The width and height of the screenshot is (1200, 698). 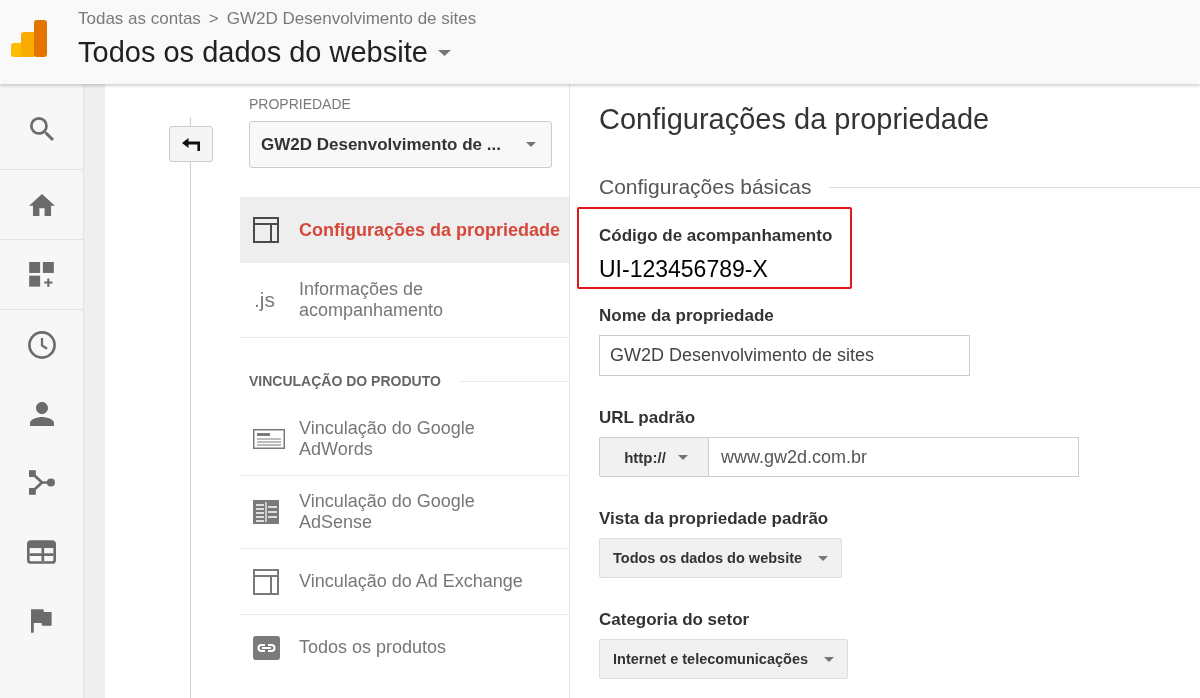 I want to click on menu-item: Vinculação do Google AdSense, so click(x=404, y=511).